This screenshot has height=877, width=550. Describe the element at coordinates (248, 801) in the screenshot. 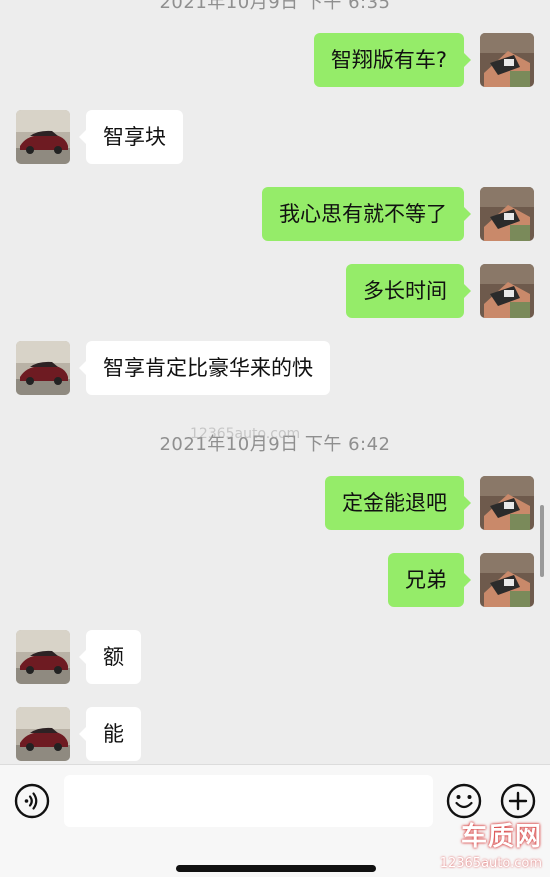

I see `message-input` at that location.